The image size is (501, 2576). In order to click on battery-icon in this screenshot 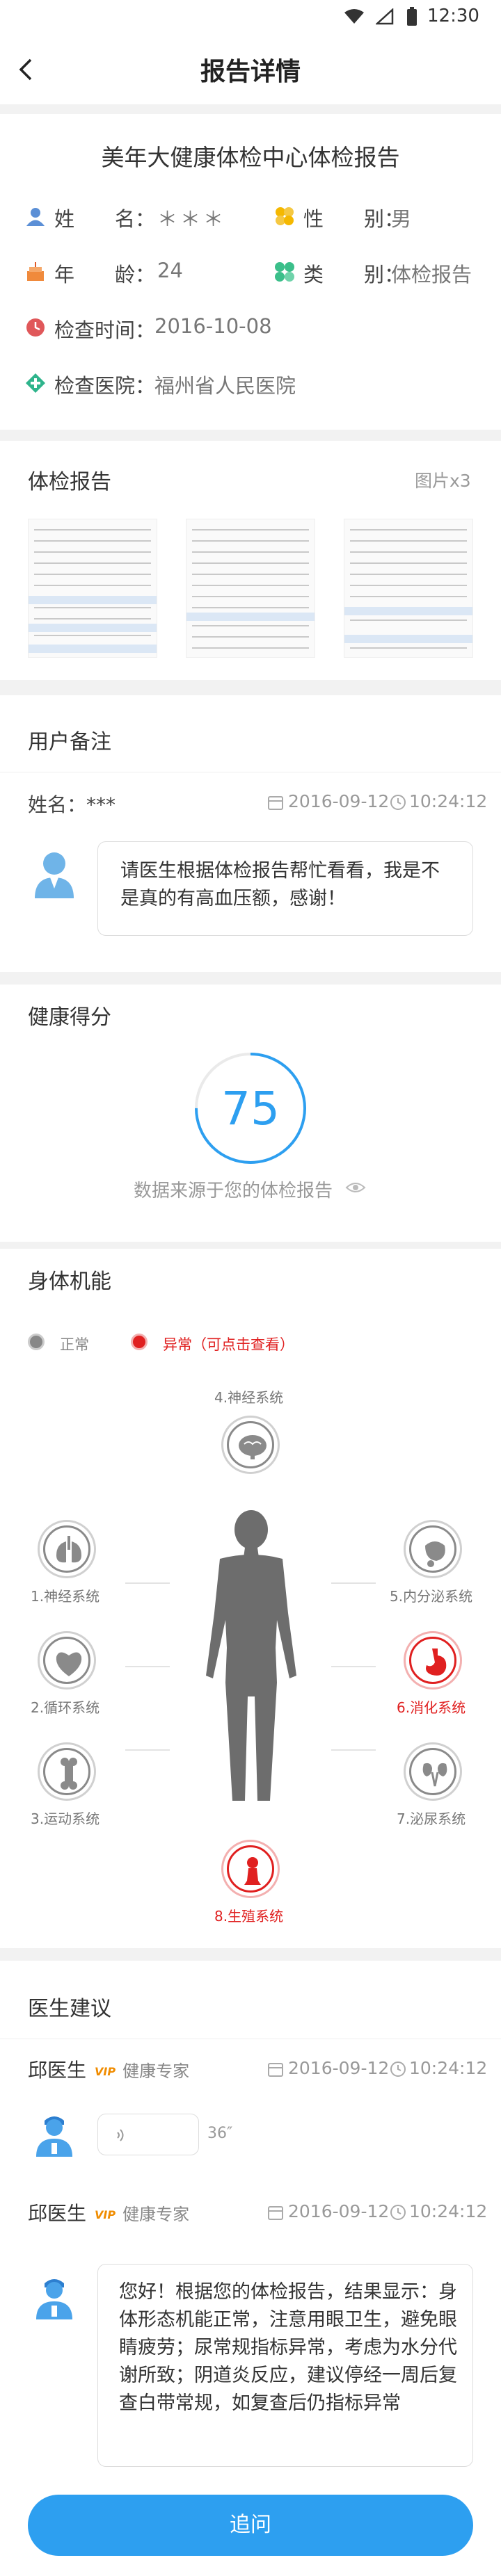, I will do `click(412, 16)`.